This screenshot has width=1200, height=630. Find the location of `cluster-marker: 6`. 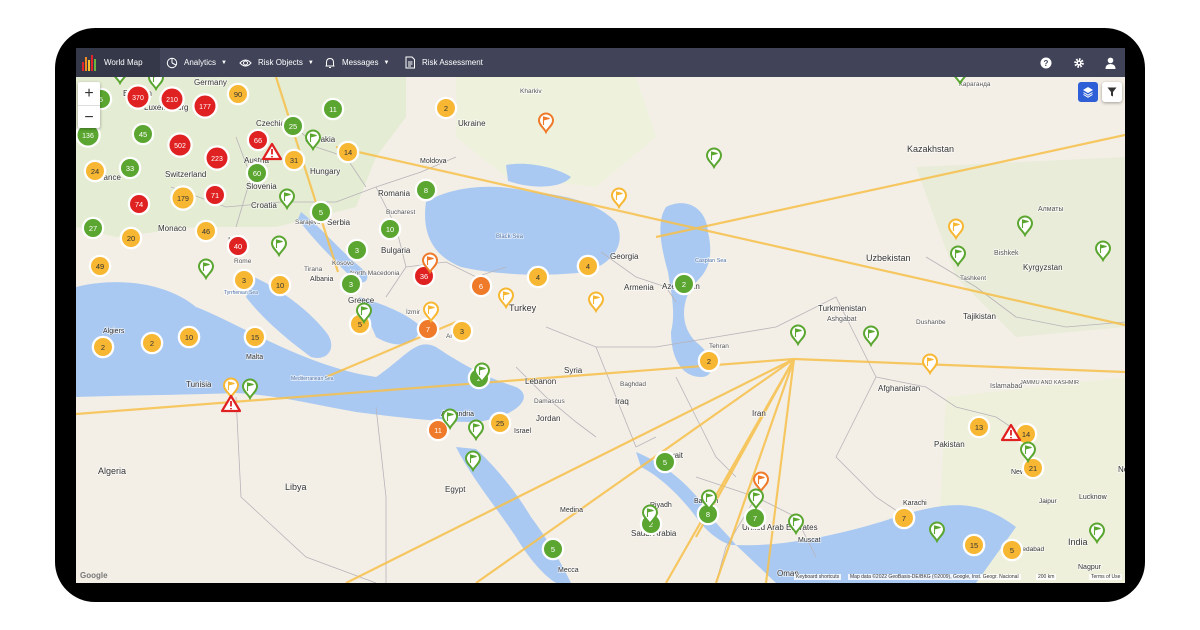

cluster-marker: 6 is located at coordinates (481, 286).